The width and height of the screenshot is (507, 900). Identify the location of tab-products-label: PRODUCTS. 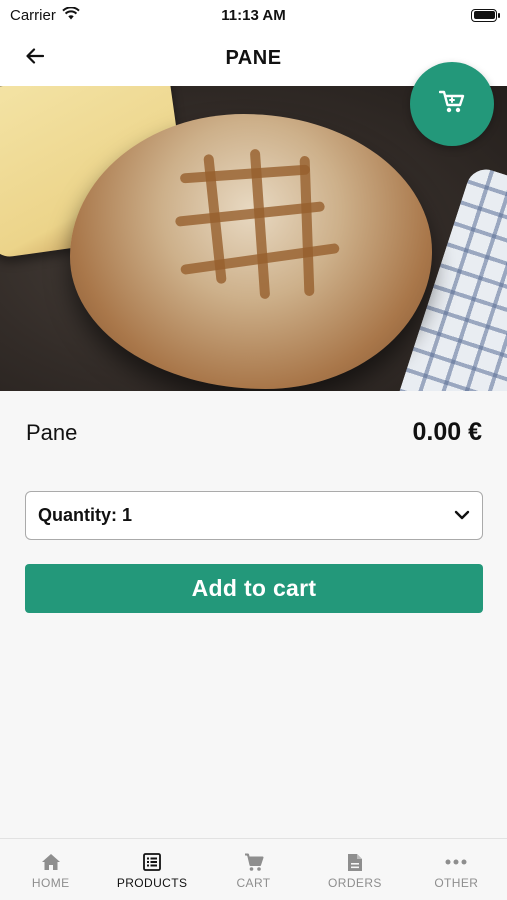
(152, 883).